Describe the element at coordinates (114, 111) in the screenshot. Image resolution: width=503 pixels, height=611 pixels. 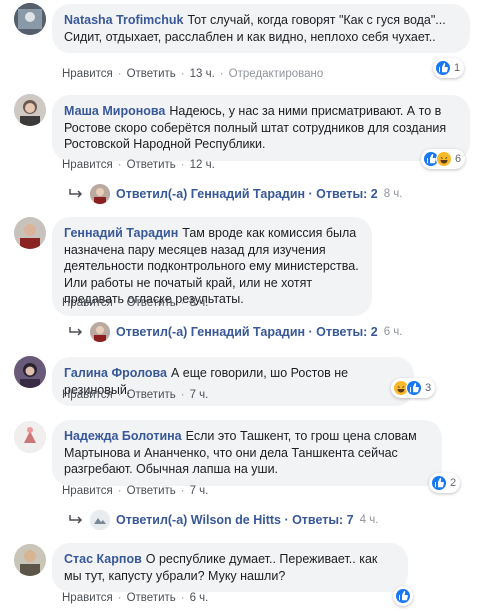
I see `comment-author: Маша Миронова` at that location.